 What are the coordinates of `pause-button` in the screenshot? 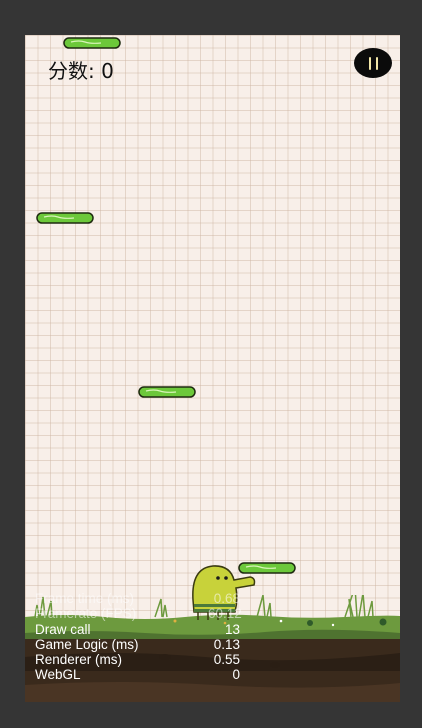 It's located at (373, 63).